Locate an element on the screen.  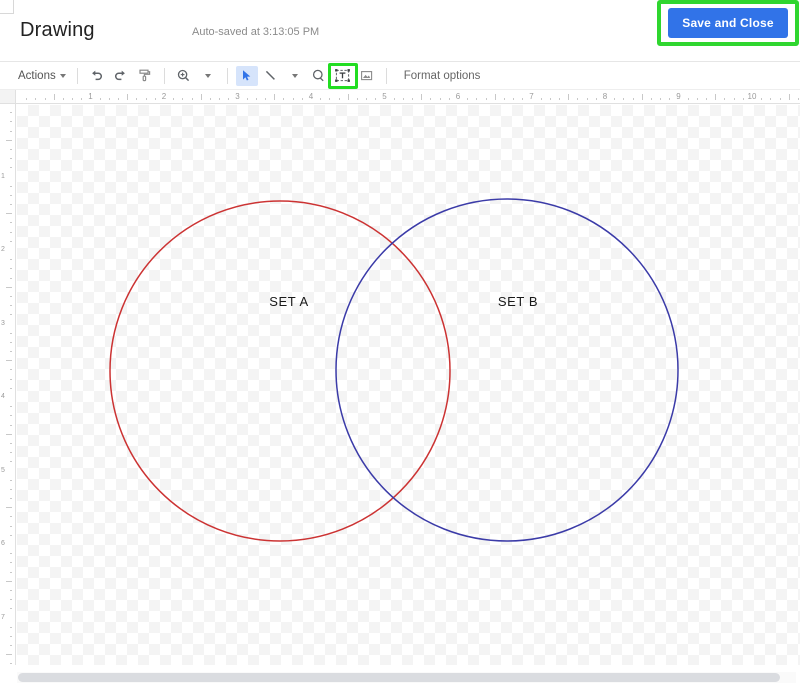
format-options-button: Format options is located at coordinates (442, 76).